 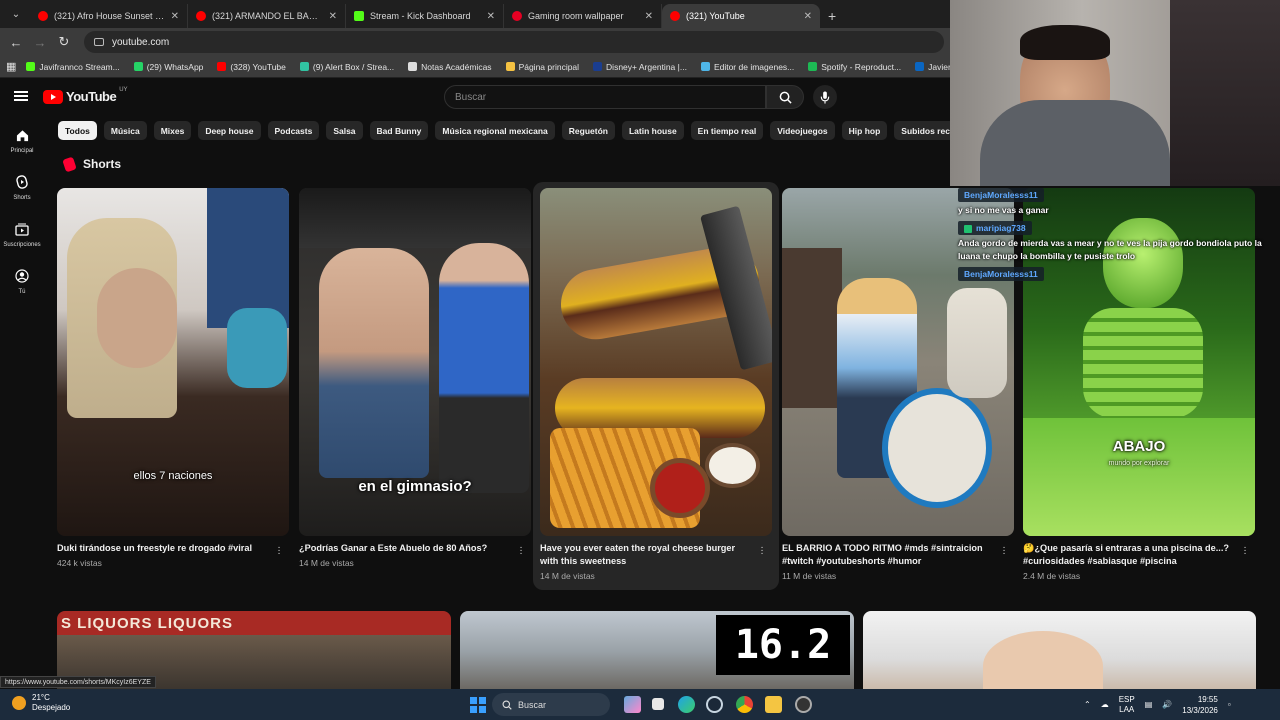 I want to click on browser-tab: (321) YouTube ✕, so click(x=741, y=16).